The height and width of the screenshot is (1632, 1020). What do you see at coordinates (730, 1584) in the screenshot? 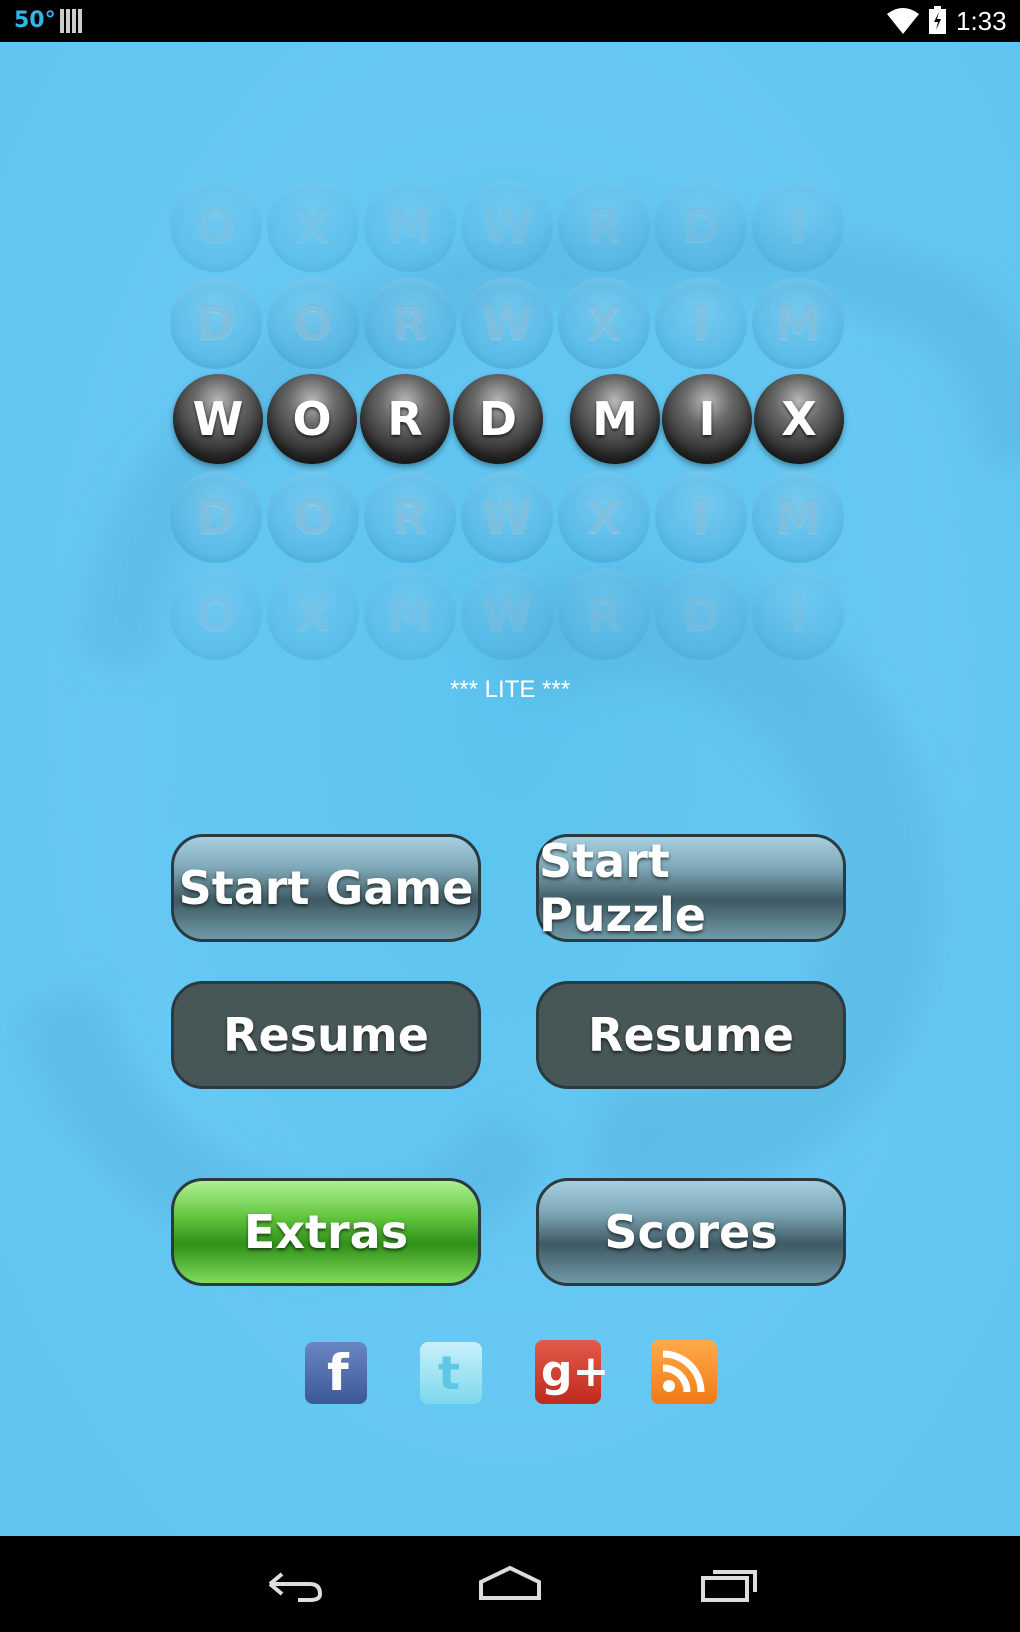
I see `recent-apps-icon` at bounding box center [730, 1584].